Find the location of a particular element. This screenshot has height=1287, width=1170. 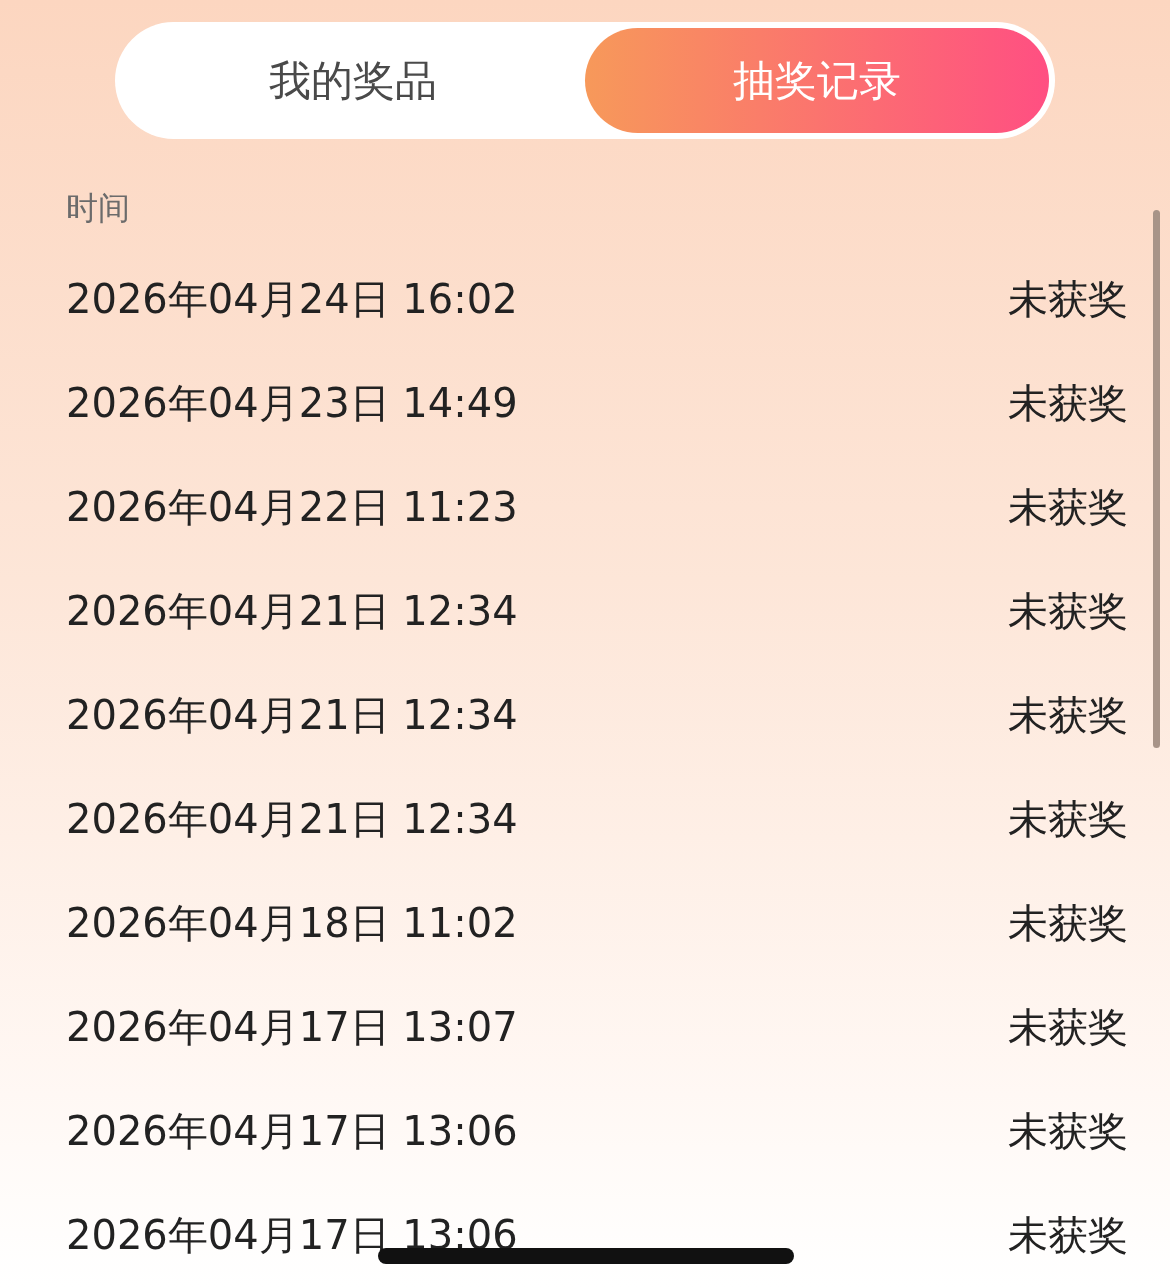

column-header: 时间 is located at coordinates (98, 208).